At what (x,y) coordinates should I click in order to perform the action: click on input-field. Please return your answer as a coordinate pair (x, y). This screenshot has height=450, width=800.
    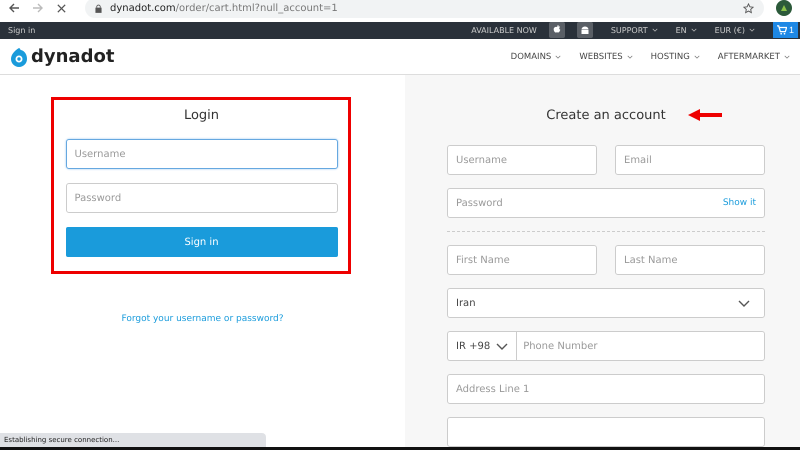
    Looking at the image, I should click on (606, 432).